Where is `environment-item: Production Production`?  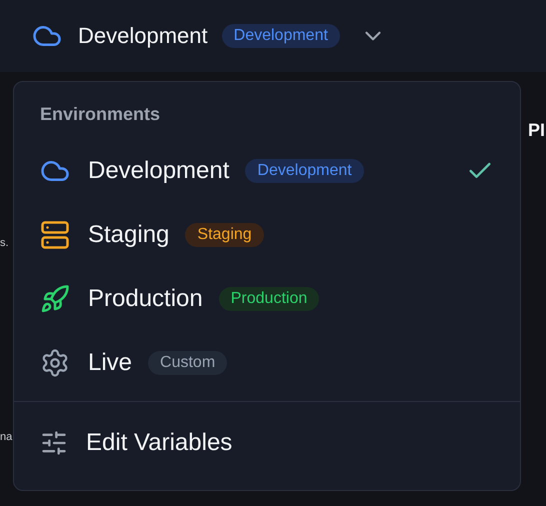 environment-item: Production Production is located at coordinates (267, 299).